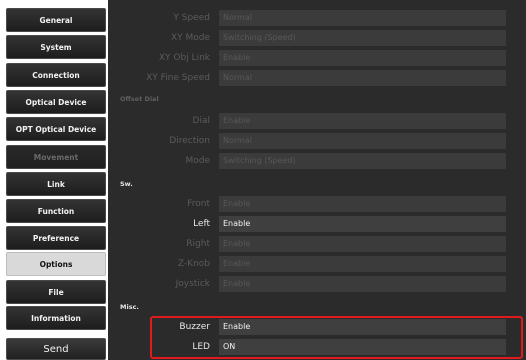  I want to click on xy-fine-speed-row: XY Fine Speed Normal, so click(317, 78).